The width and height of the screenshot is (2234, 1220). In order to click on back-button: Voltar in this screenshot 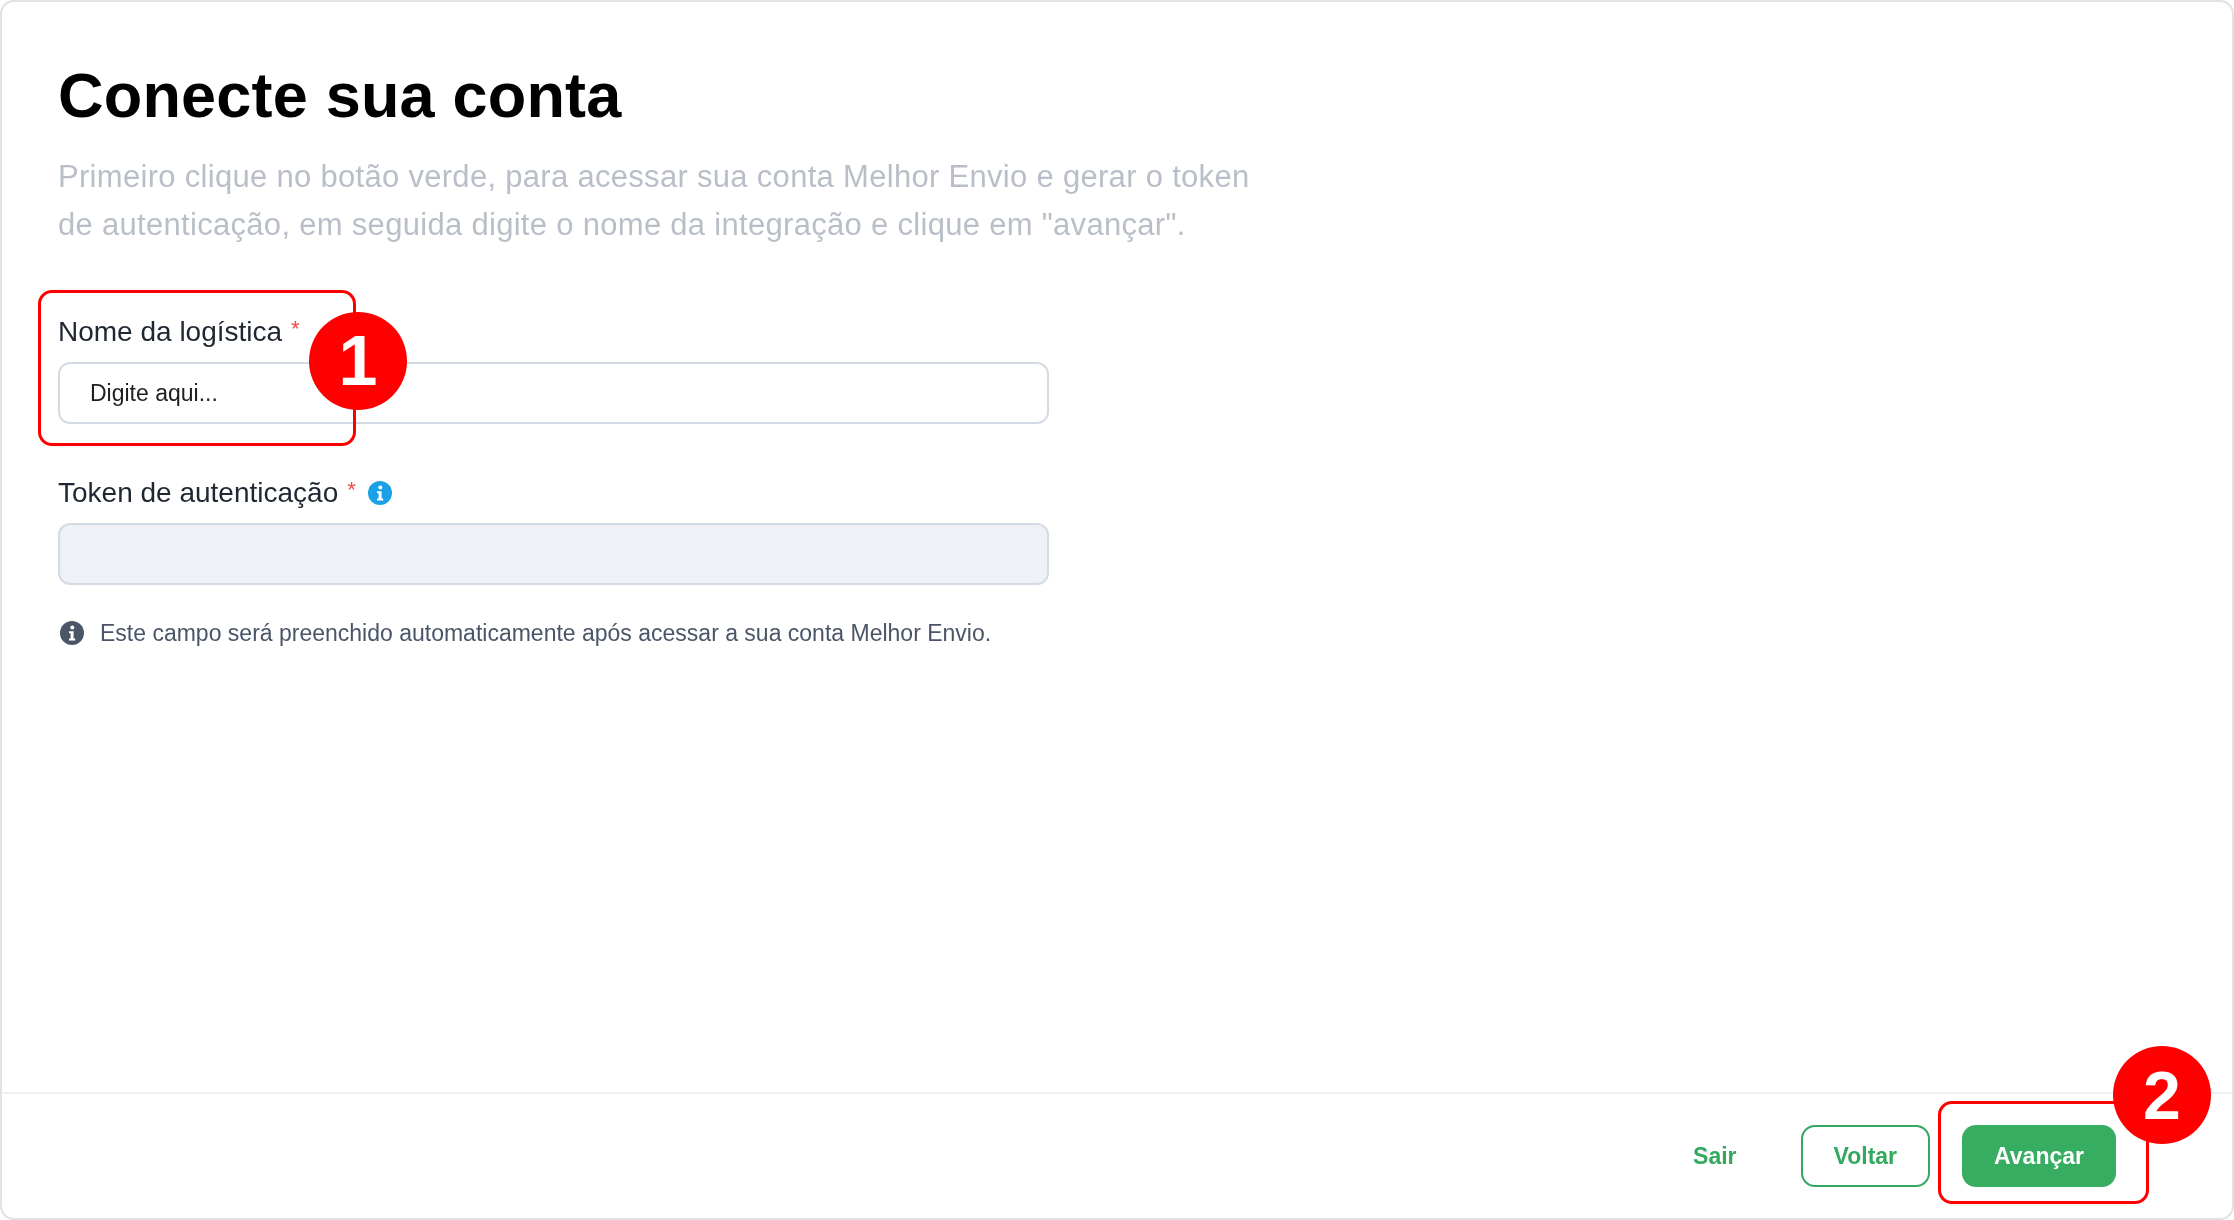, I will do `click(1865, 1156)`.